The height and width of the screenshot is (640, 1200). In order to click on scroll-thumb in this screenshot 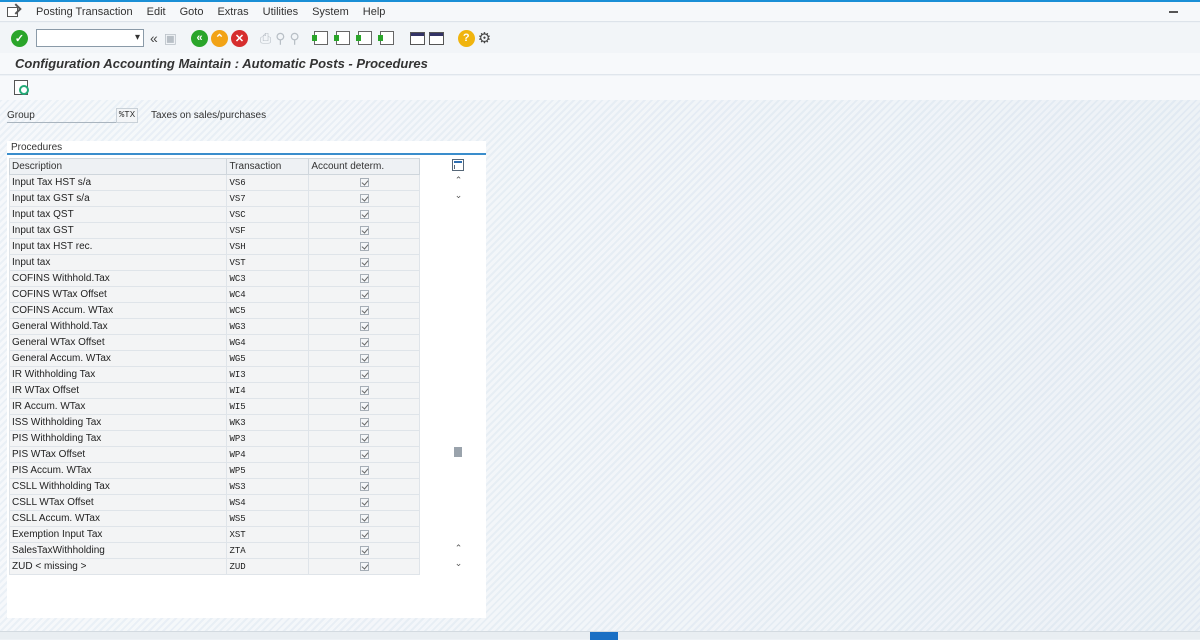, I will do `click(458, 452)`.